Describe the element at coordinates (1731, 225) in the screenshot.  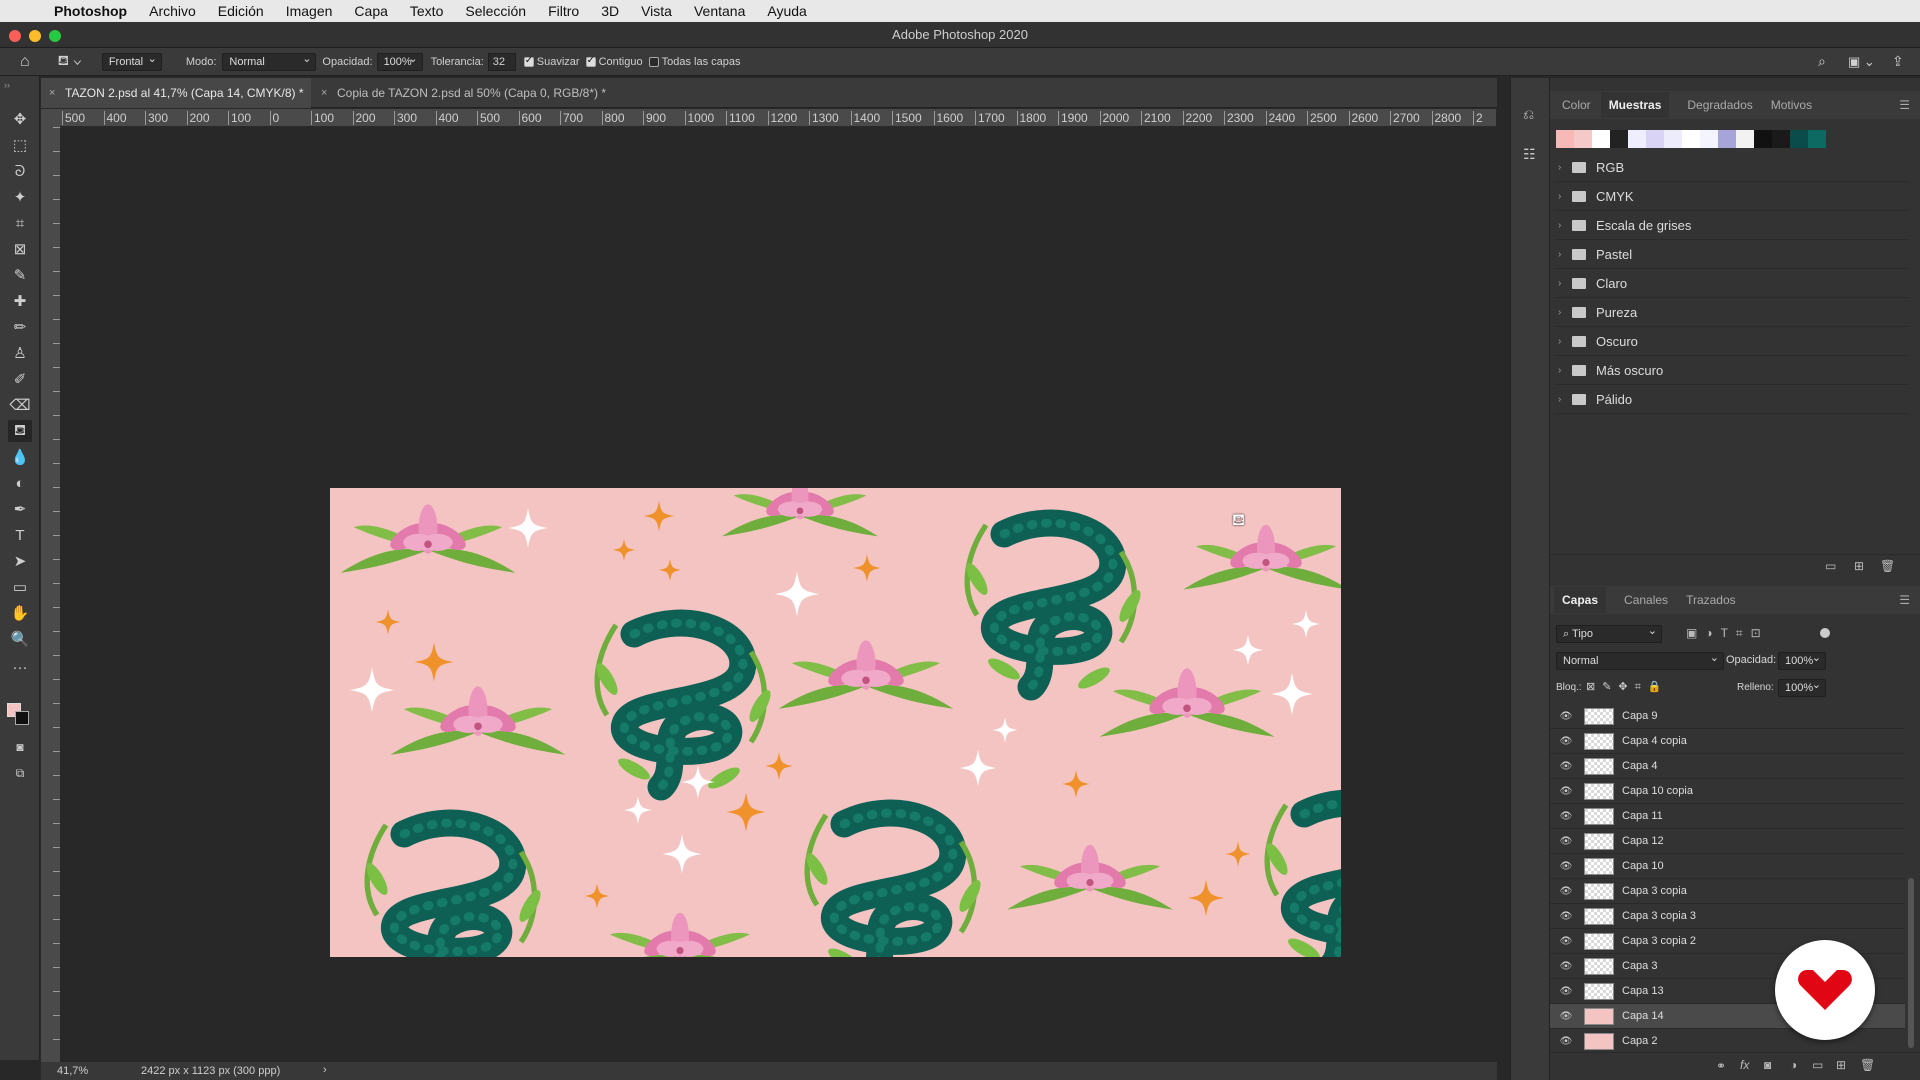
I see `swatch-folder-grayscale: › Escala de grises` at that location.